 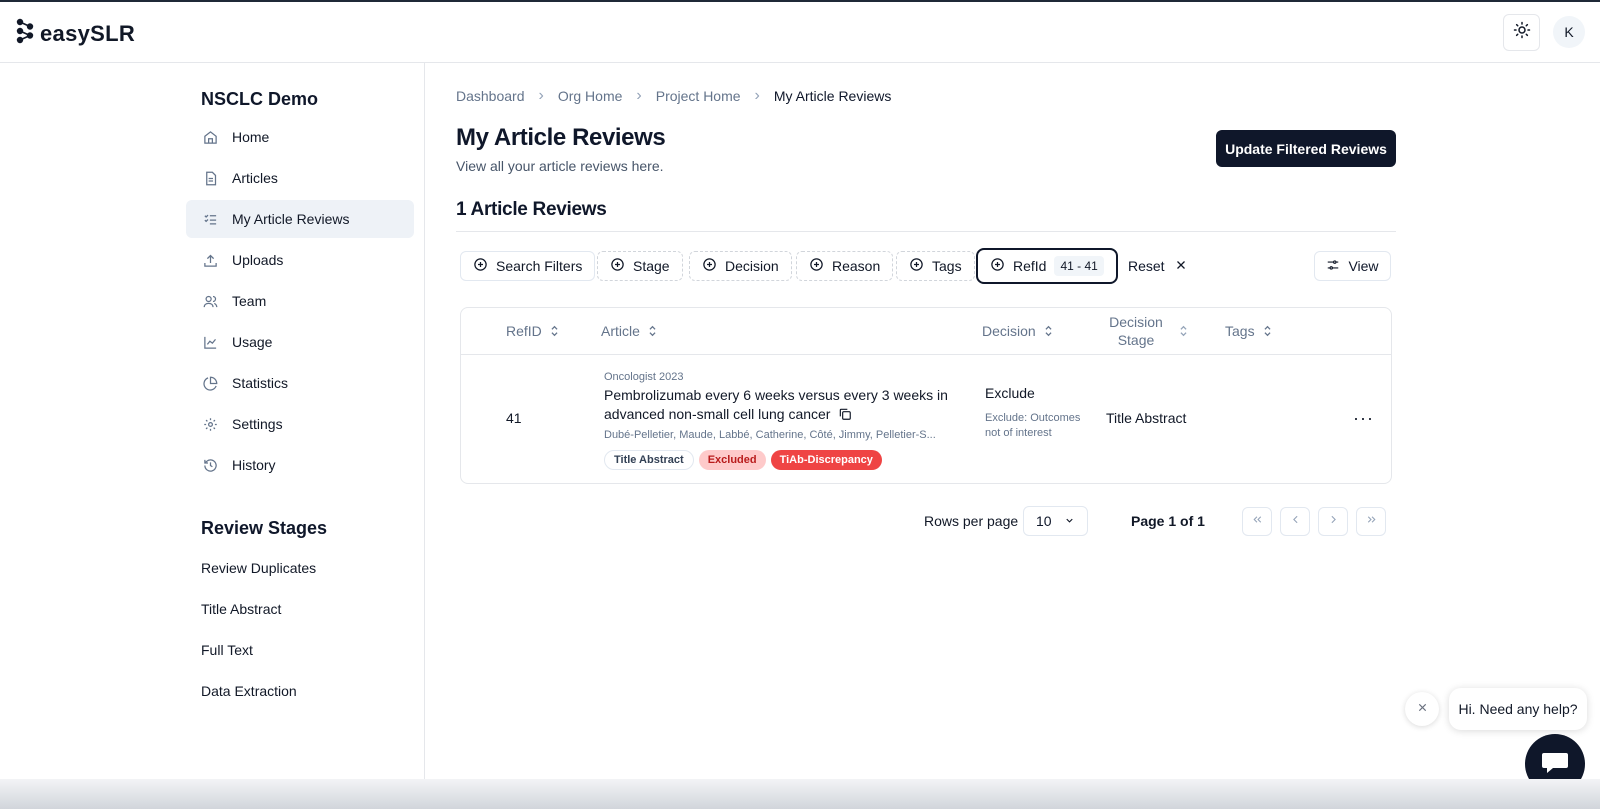 What do you see at coordinates (1044, 521) in the screenshot?
I see `rows-per-page-value: 10` at bounding box center [1044, 521].